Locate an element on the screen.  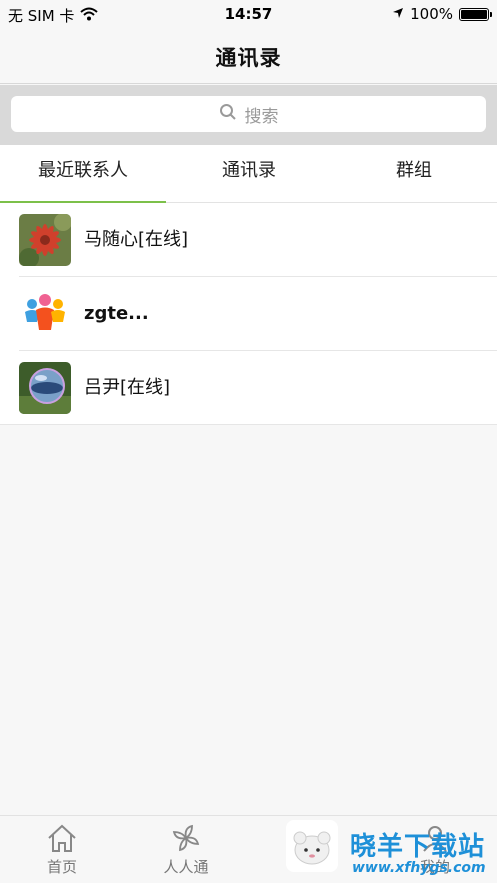
tabbar-item-home: 首页 is located at coordinates (62, 849).